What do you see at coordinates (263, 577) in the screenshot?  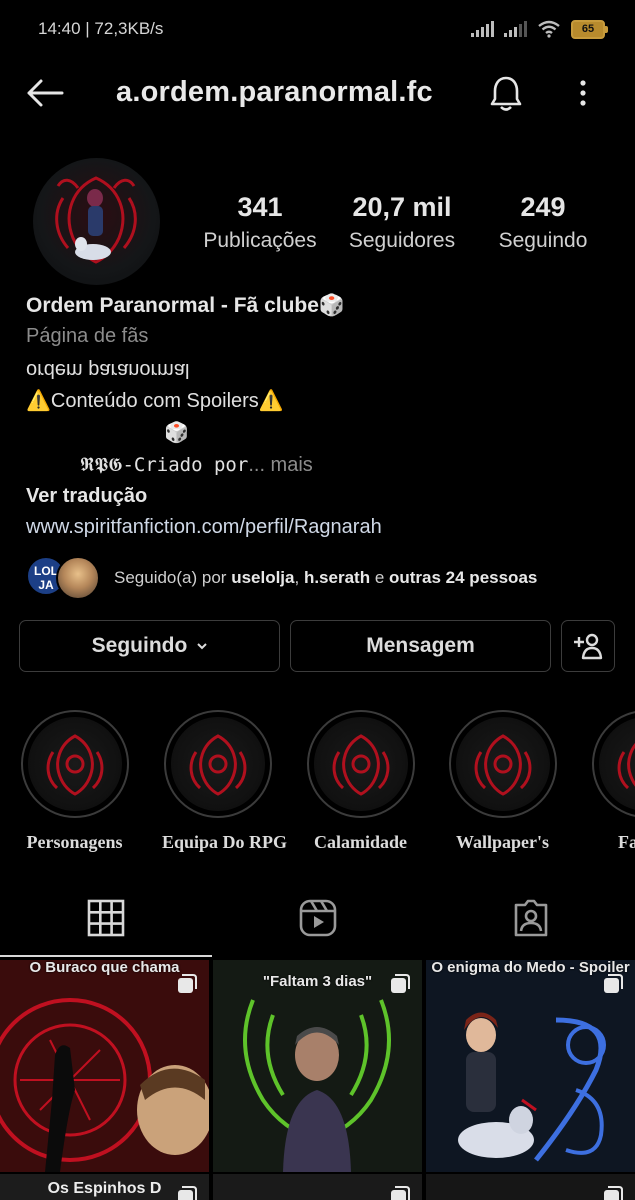 I see `follower-username: uselolja` at bounding box center [263, 577].